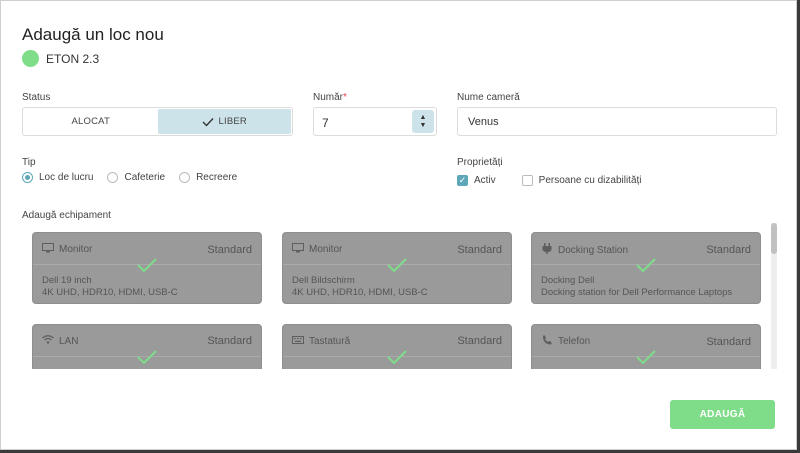 The image size is (800, 453). Describe the element at coordinates (69, 341) in the screenshot. I see `equipment-name: LAN` at that location.